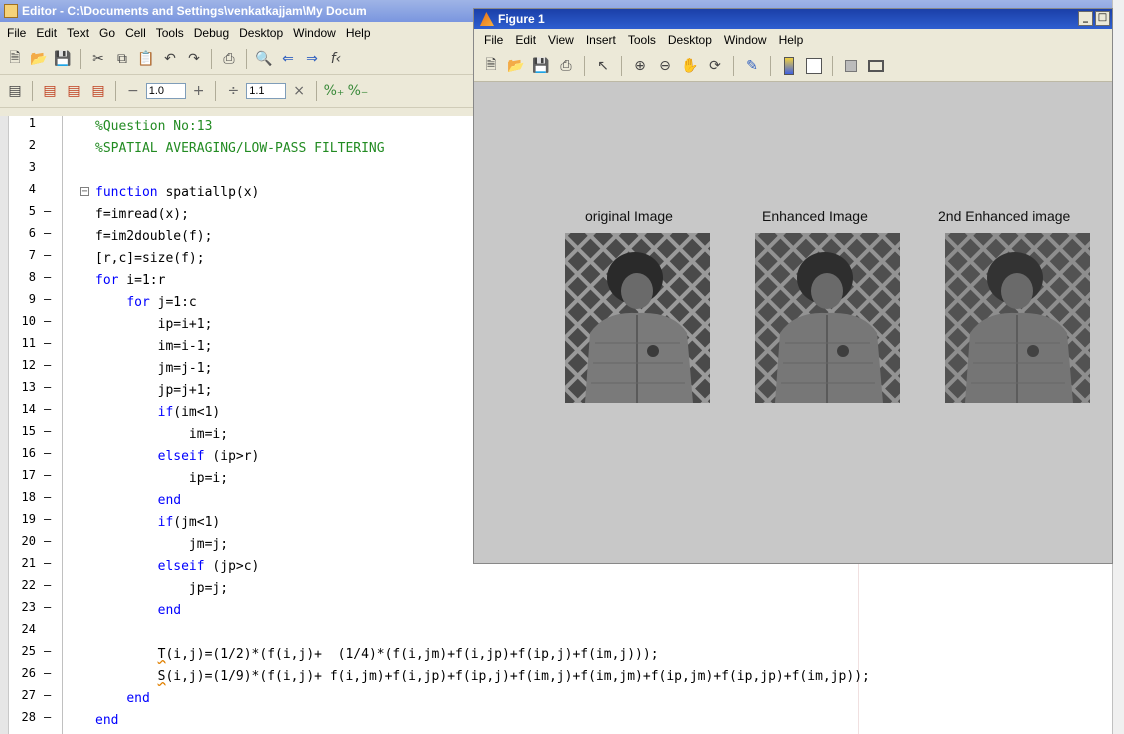 This screenshot has width=1124, height=734. I want to click on decrement-button: −, so click(133, 91).